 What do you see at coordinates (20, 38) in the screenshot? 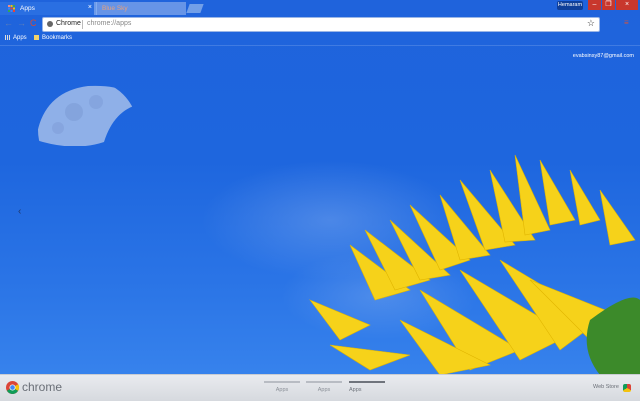
I see `bookmark-label: Apps` at bounding box center [20, 38].